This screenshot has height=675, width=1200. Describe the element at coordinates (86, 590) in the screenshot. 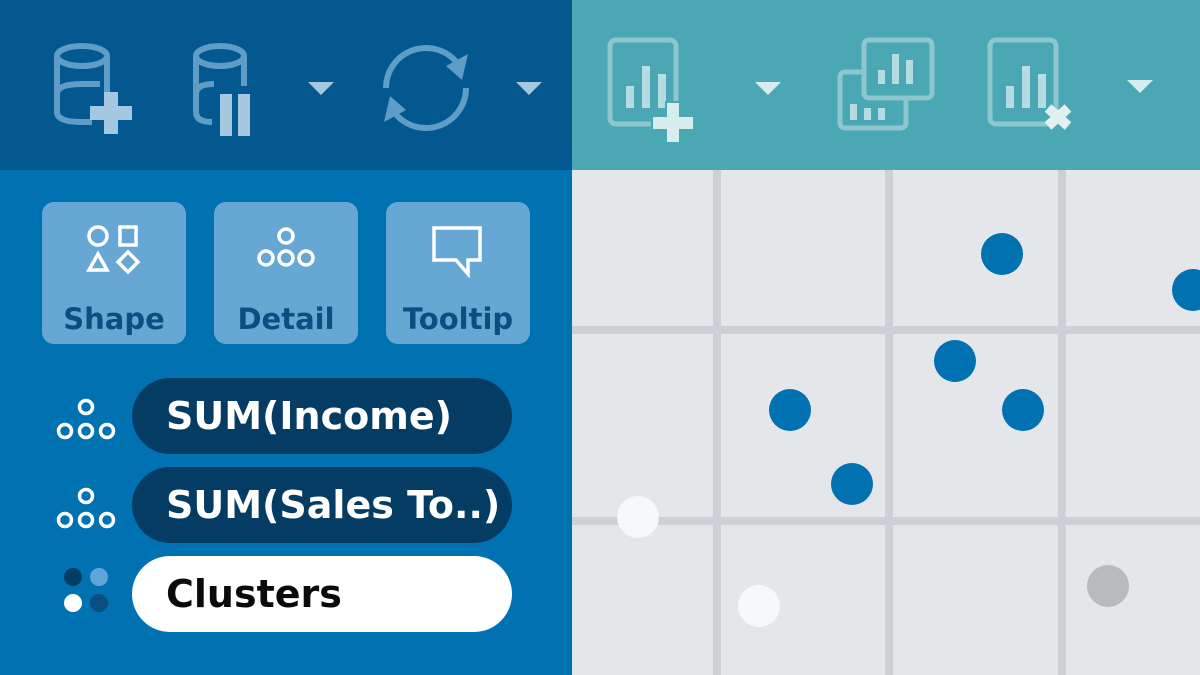

I see `color-icon` at that location.